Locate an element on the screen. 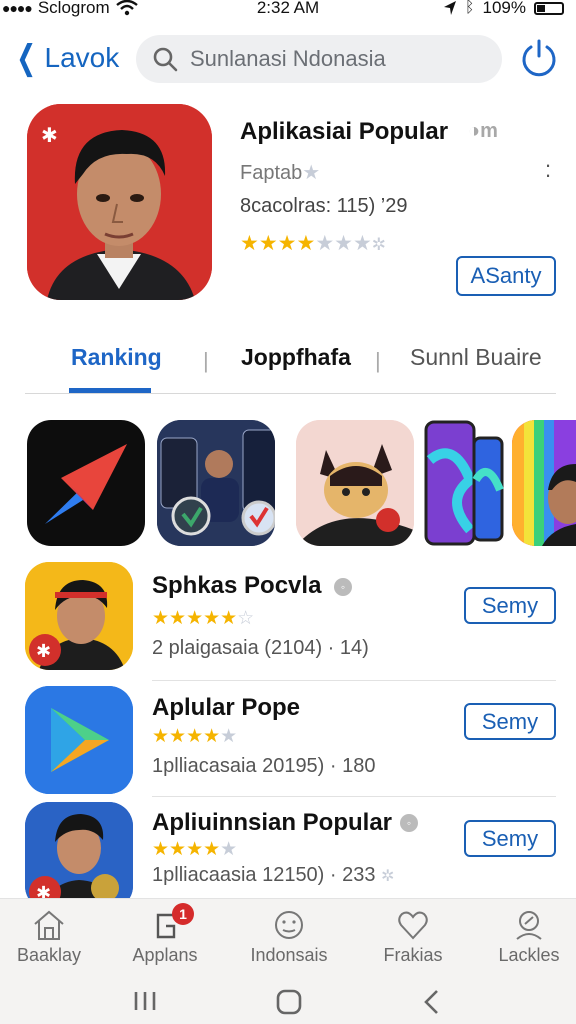 Image resolution: width=576 pixels, height=1024 pixels. location-icon is located at coordinates (449, 8).